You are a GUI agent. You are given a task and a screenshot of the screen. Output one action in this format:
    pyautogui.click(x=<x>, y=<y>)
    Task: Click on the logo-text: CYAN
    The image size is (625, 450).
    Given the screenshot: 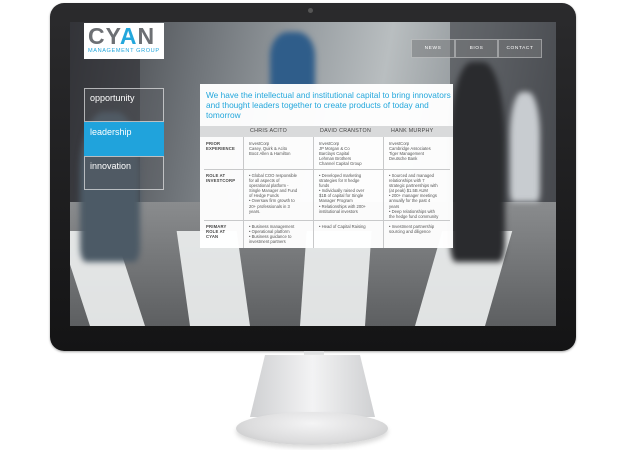 What is the action you would take?
    pyautogui.click(x=122, y=36)
    